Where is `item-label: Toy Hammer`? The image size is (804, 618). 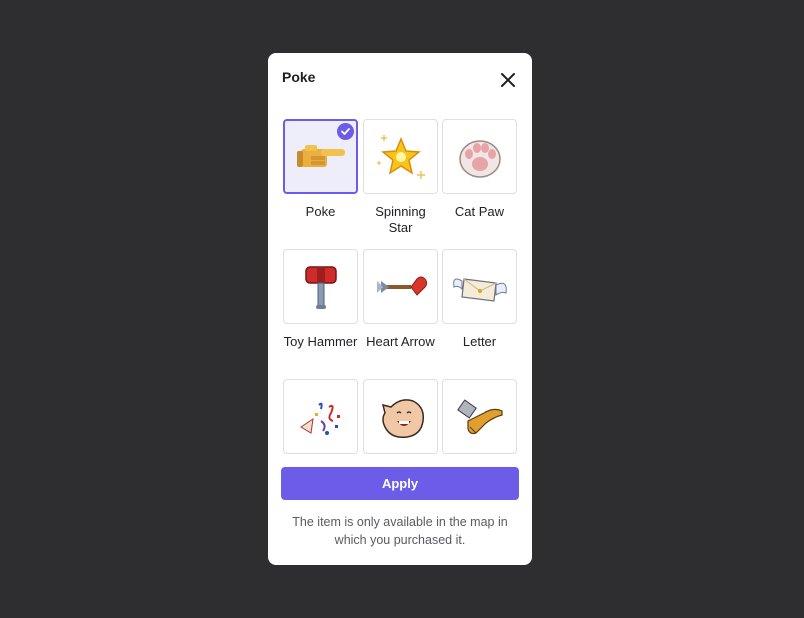 item-label: Toy Hammer is located at coordinates (320, 341).